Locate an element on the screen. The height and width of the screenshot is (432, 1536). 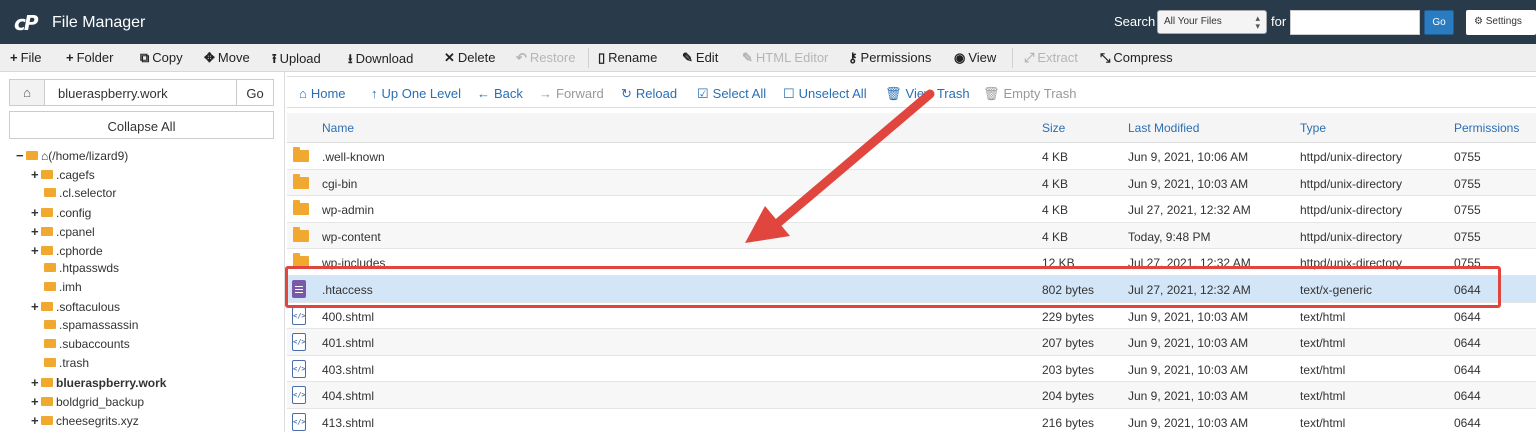
eye-icon: ◉ is located at coordinates (960, 57).